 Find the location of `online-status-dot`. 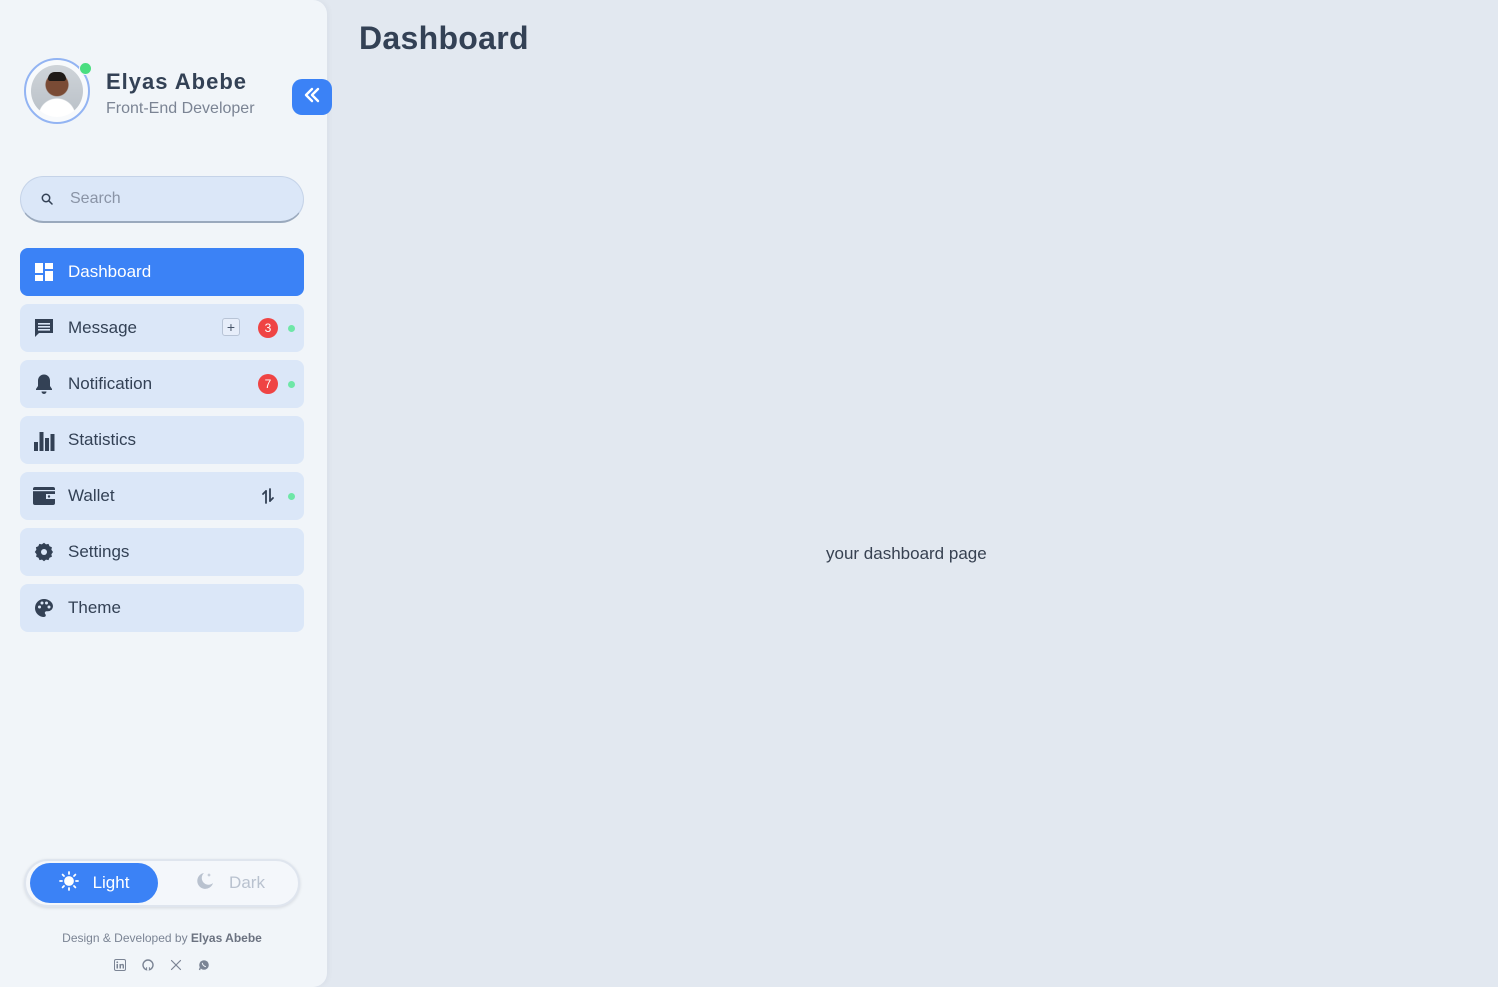

online-status-dot is located at coordinates (85, 68).